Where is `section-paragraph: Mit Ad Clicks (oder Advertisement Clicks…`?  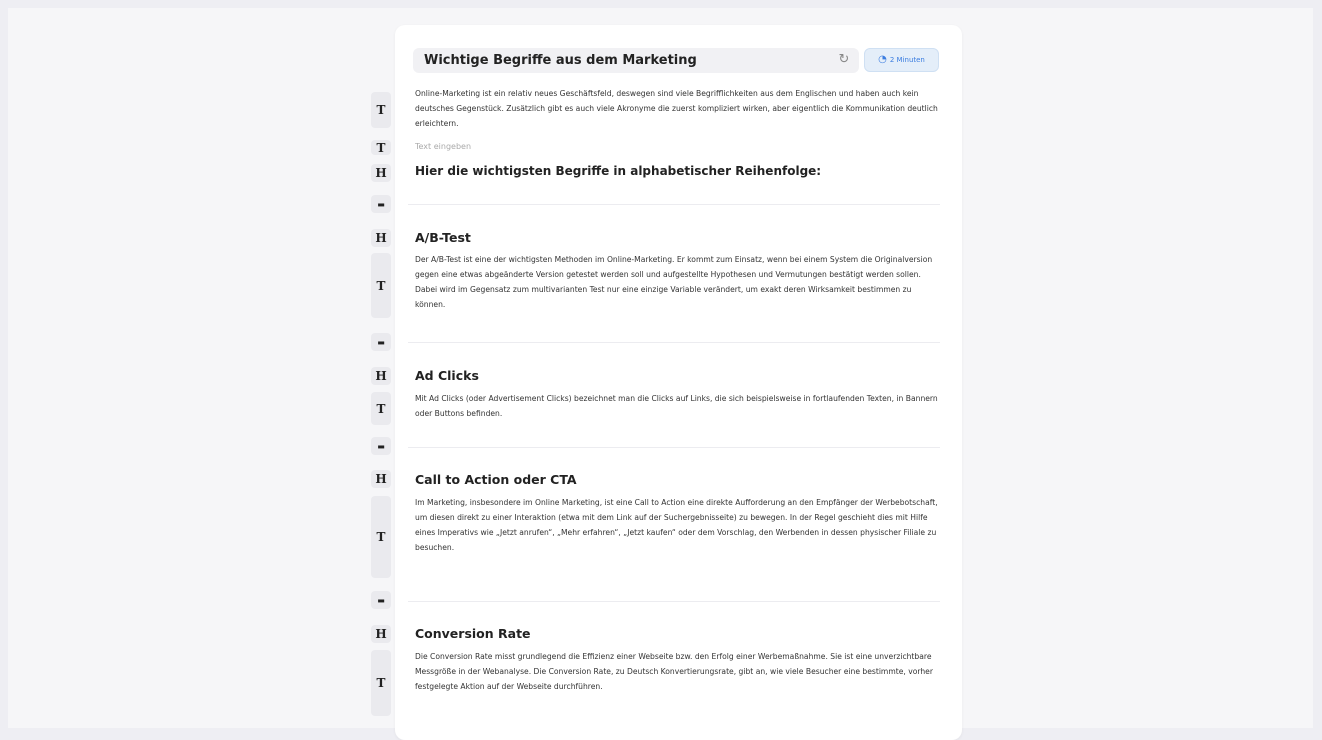 section-paragraph: Mit Ad Clicks (oder Advertisement Clicks… is located at coordinates (677, 406).